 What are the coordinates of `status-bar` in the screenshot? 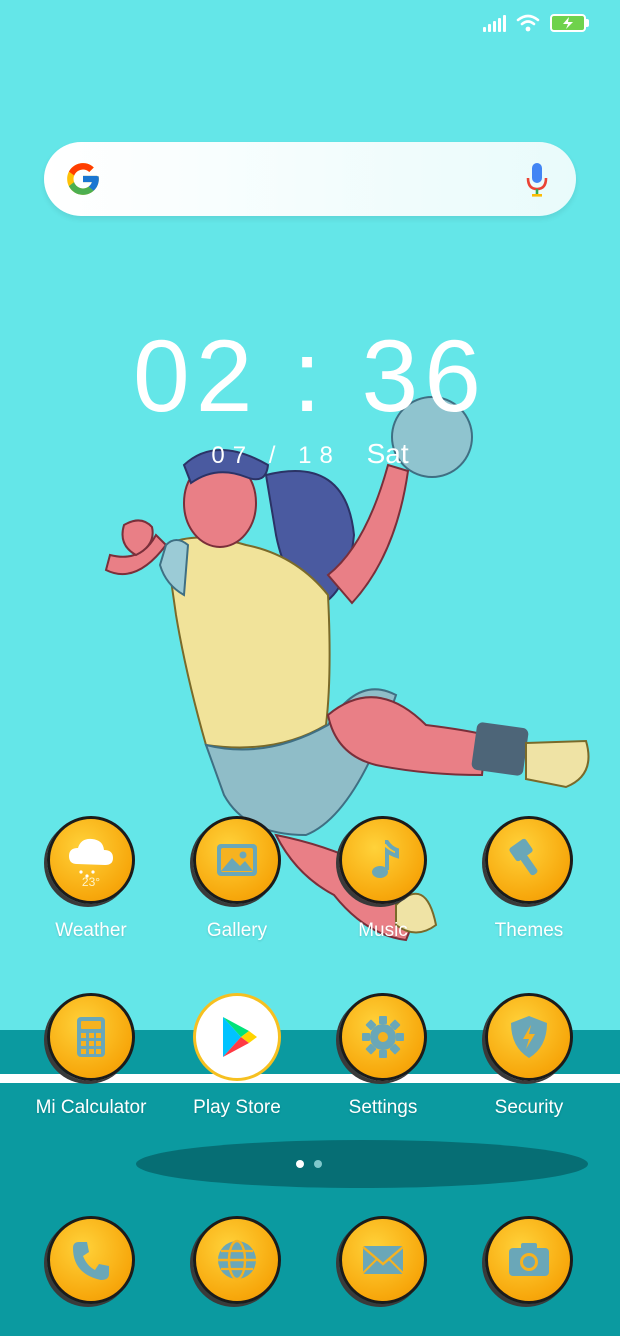 It's located at (536, 23).